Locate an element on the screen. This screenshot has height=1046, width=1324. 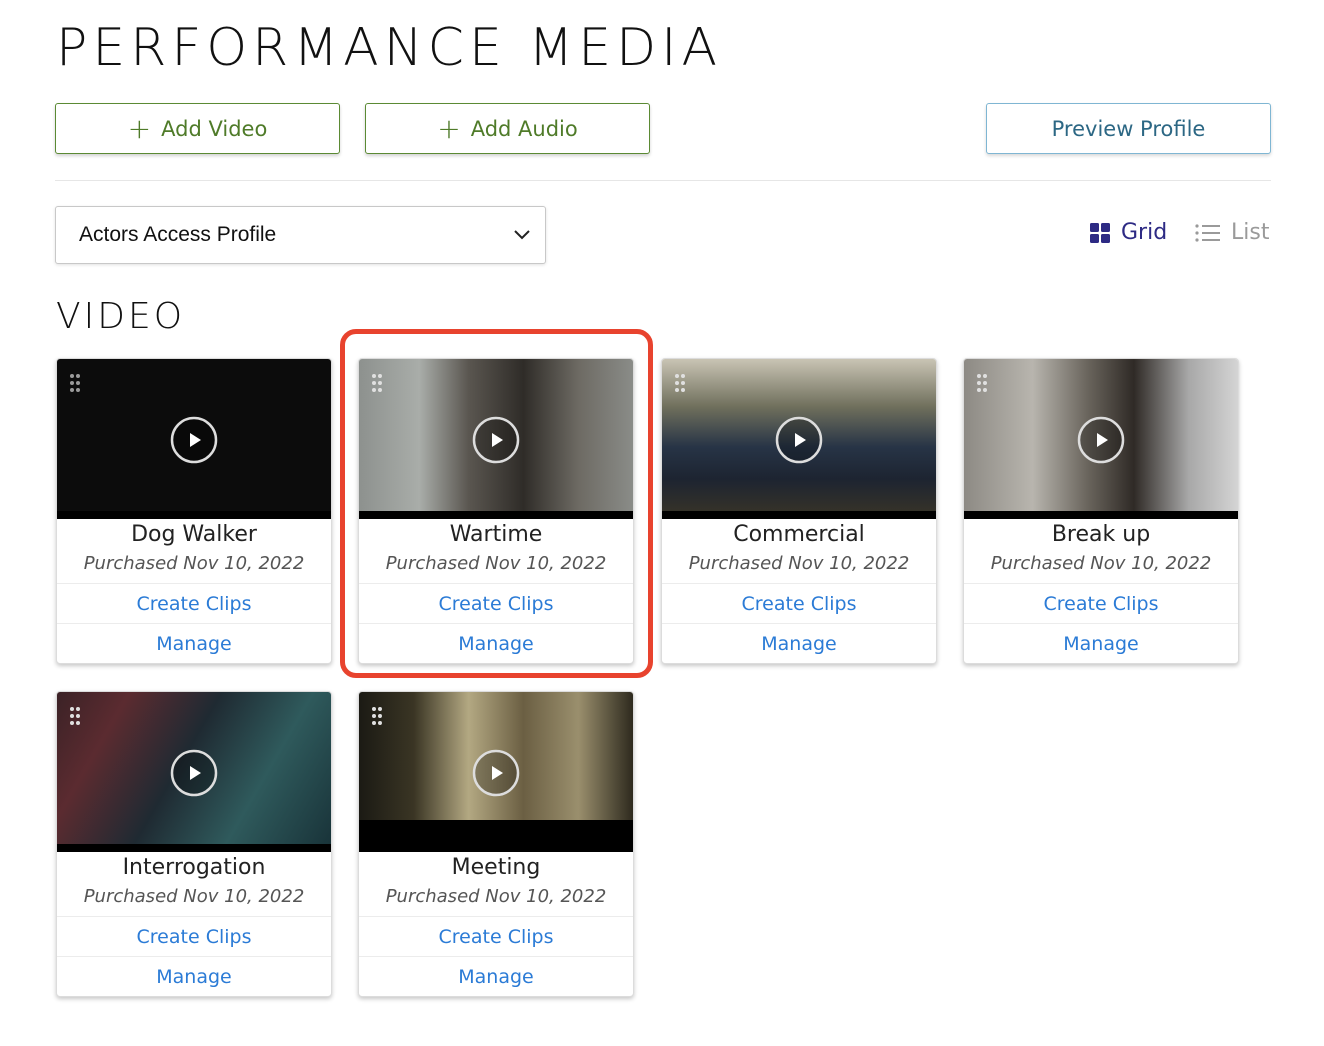
preview-profile-button: Preview Profile is located at coordinates (1128, 128).